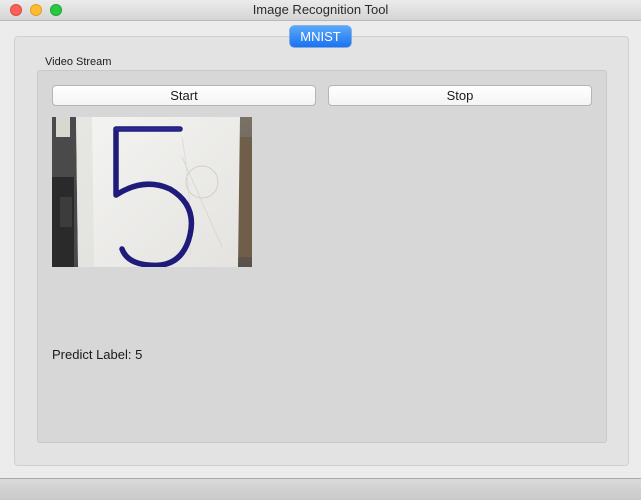 The width and height of the screenshot is (641, 500). I want to click on video-stream-group-label: Video Stream, so click(78, 62).